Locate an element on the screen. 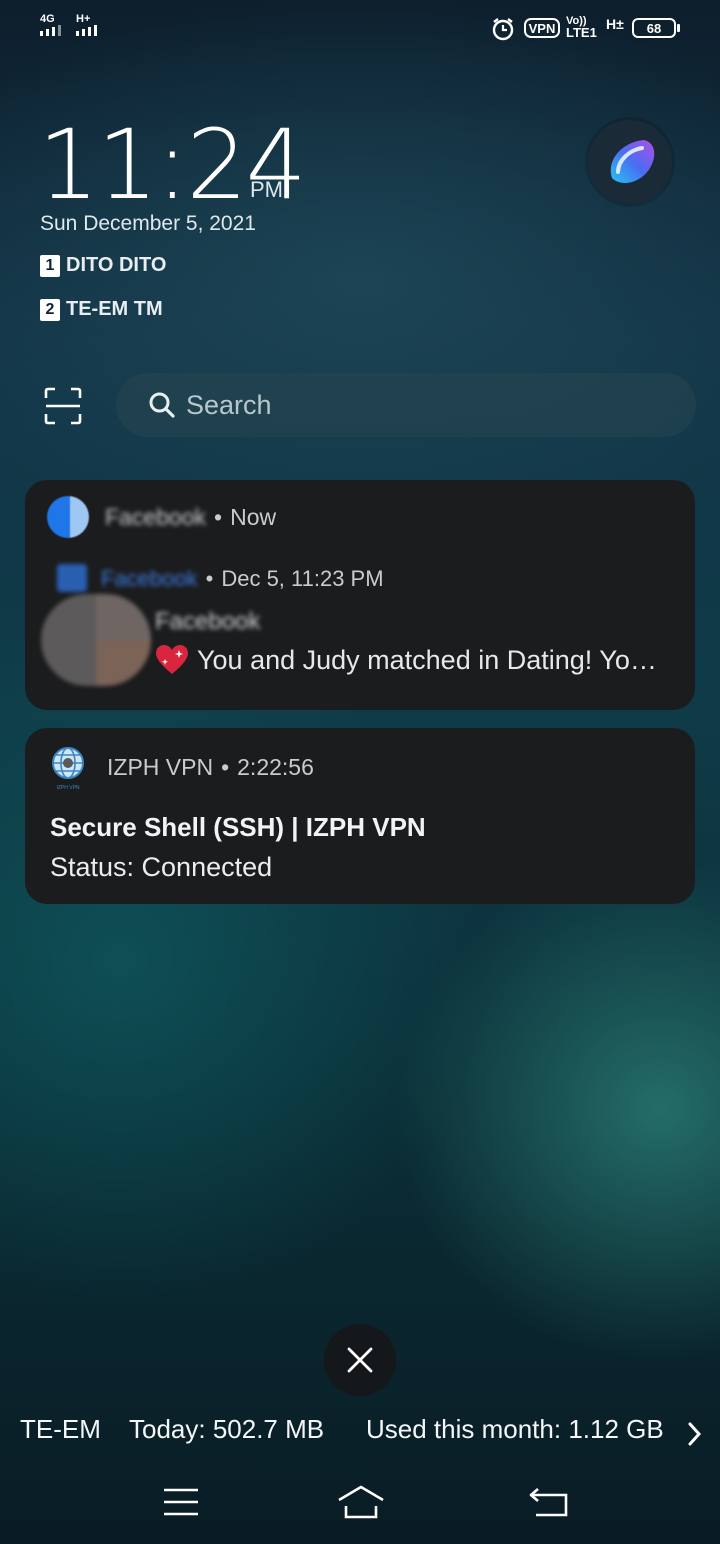  search-placeholder: Search is located at coordinates (229, 404).